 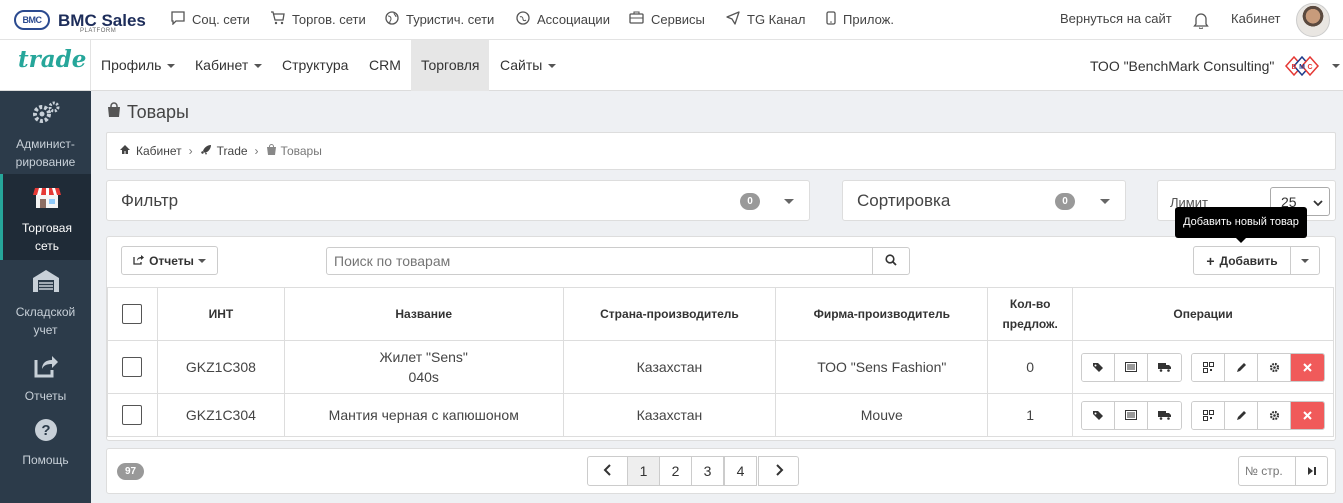 What do you see at coordinates (789, 201) in the screenshot?
I see `filter-caret-icon` at bounding box center [789, 201].